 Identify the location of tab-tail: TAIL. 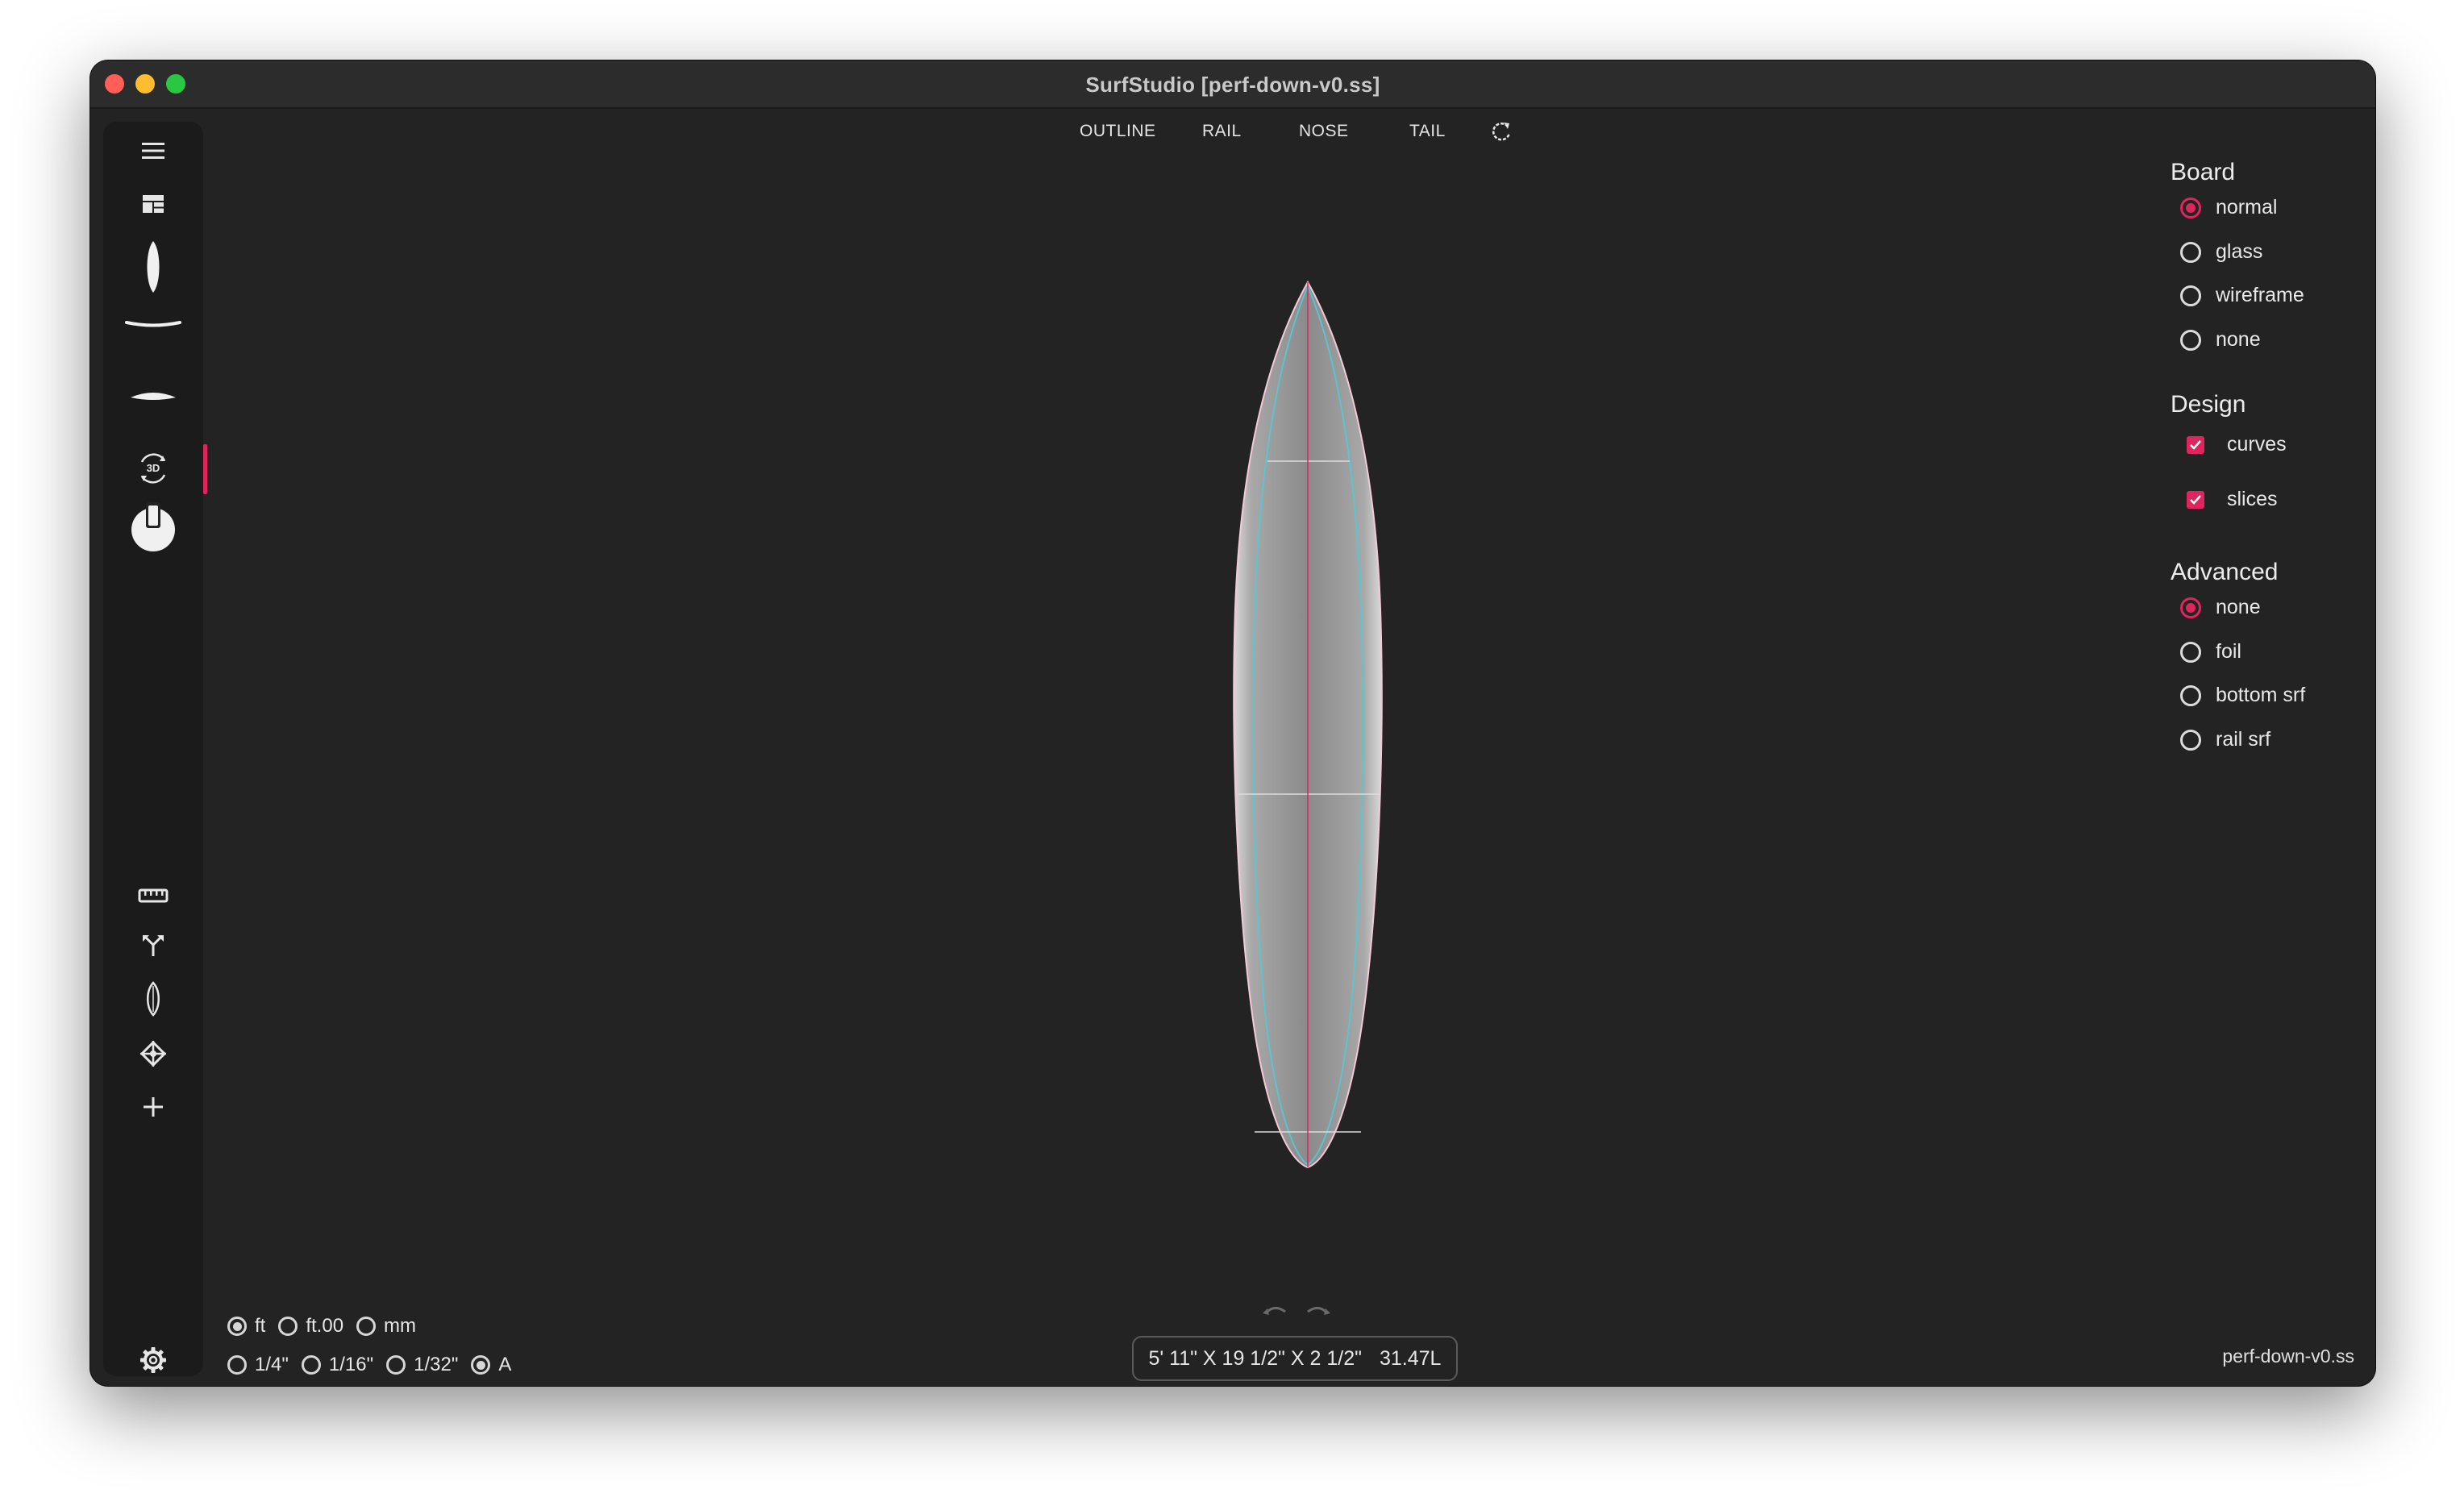
(1427, 131).